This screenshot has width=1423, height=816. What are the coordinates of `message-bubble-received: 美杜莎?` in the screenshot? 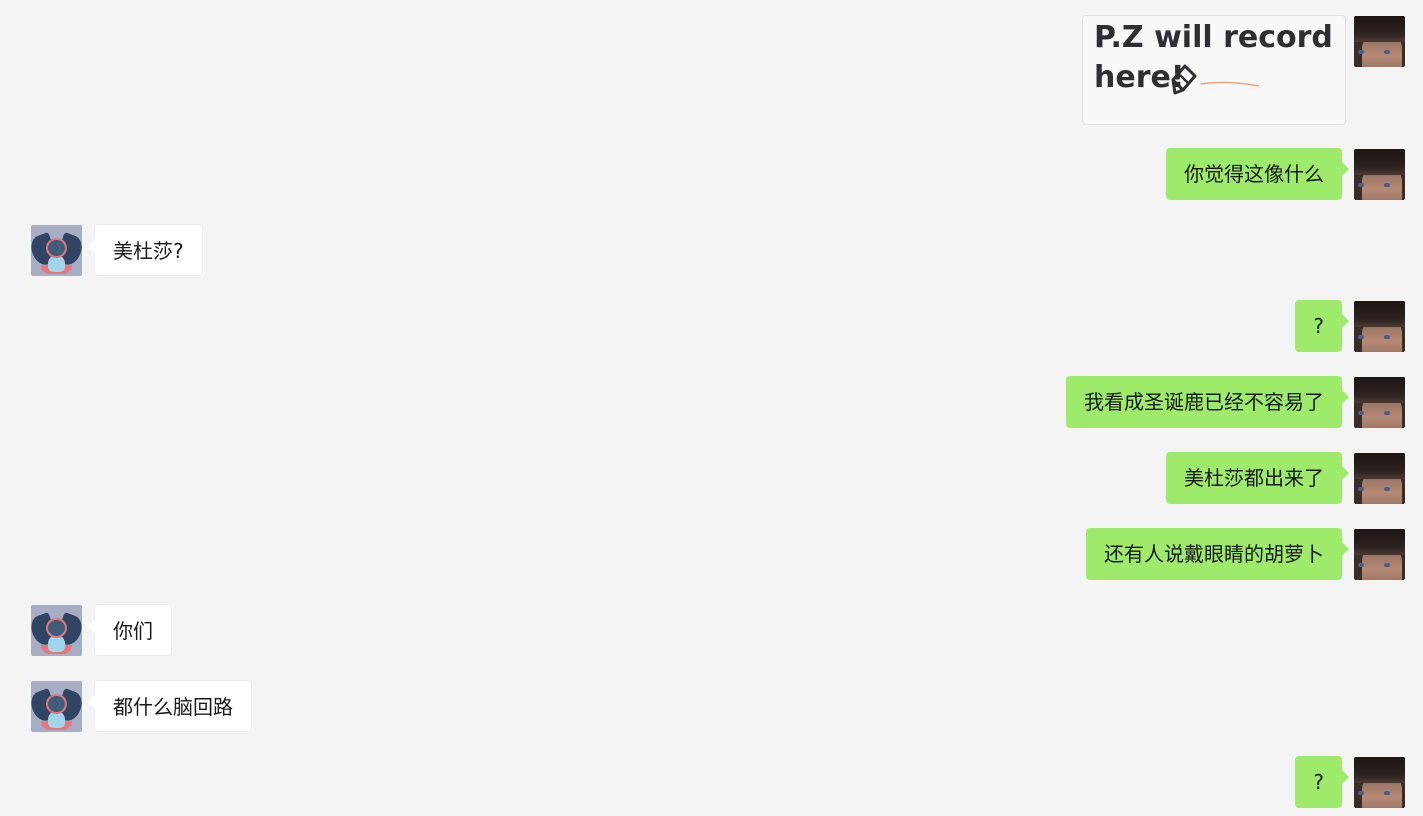 It's located at (145, 250).